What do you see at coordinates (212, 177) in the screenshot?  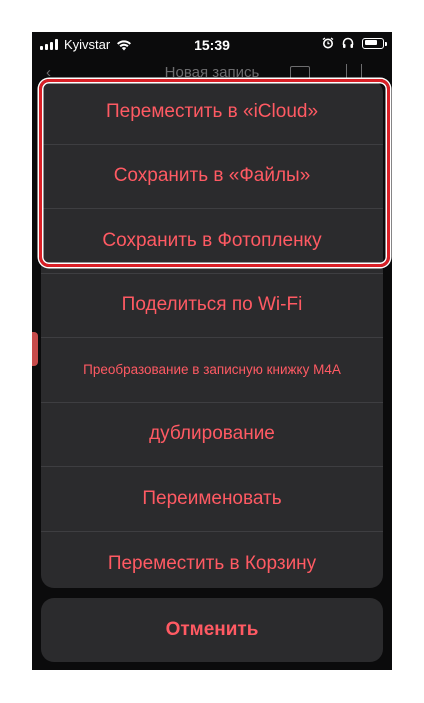 I see `save-to-files-button: Сохранить в «Файлы»` at bounding box center [212, 177].